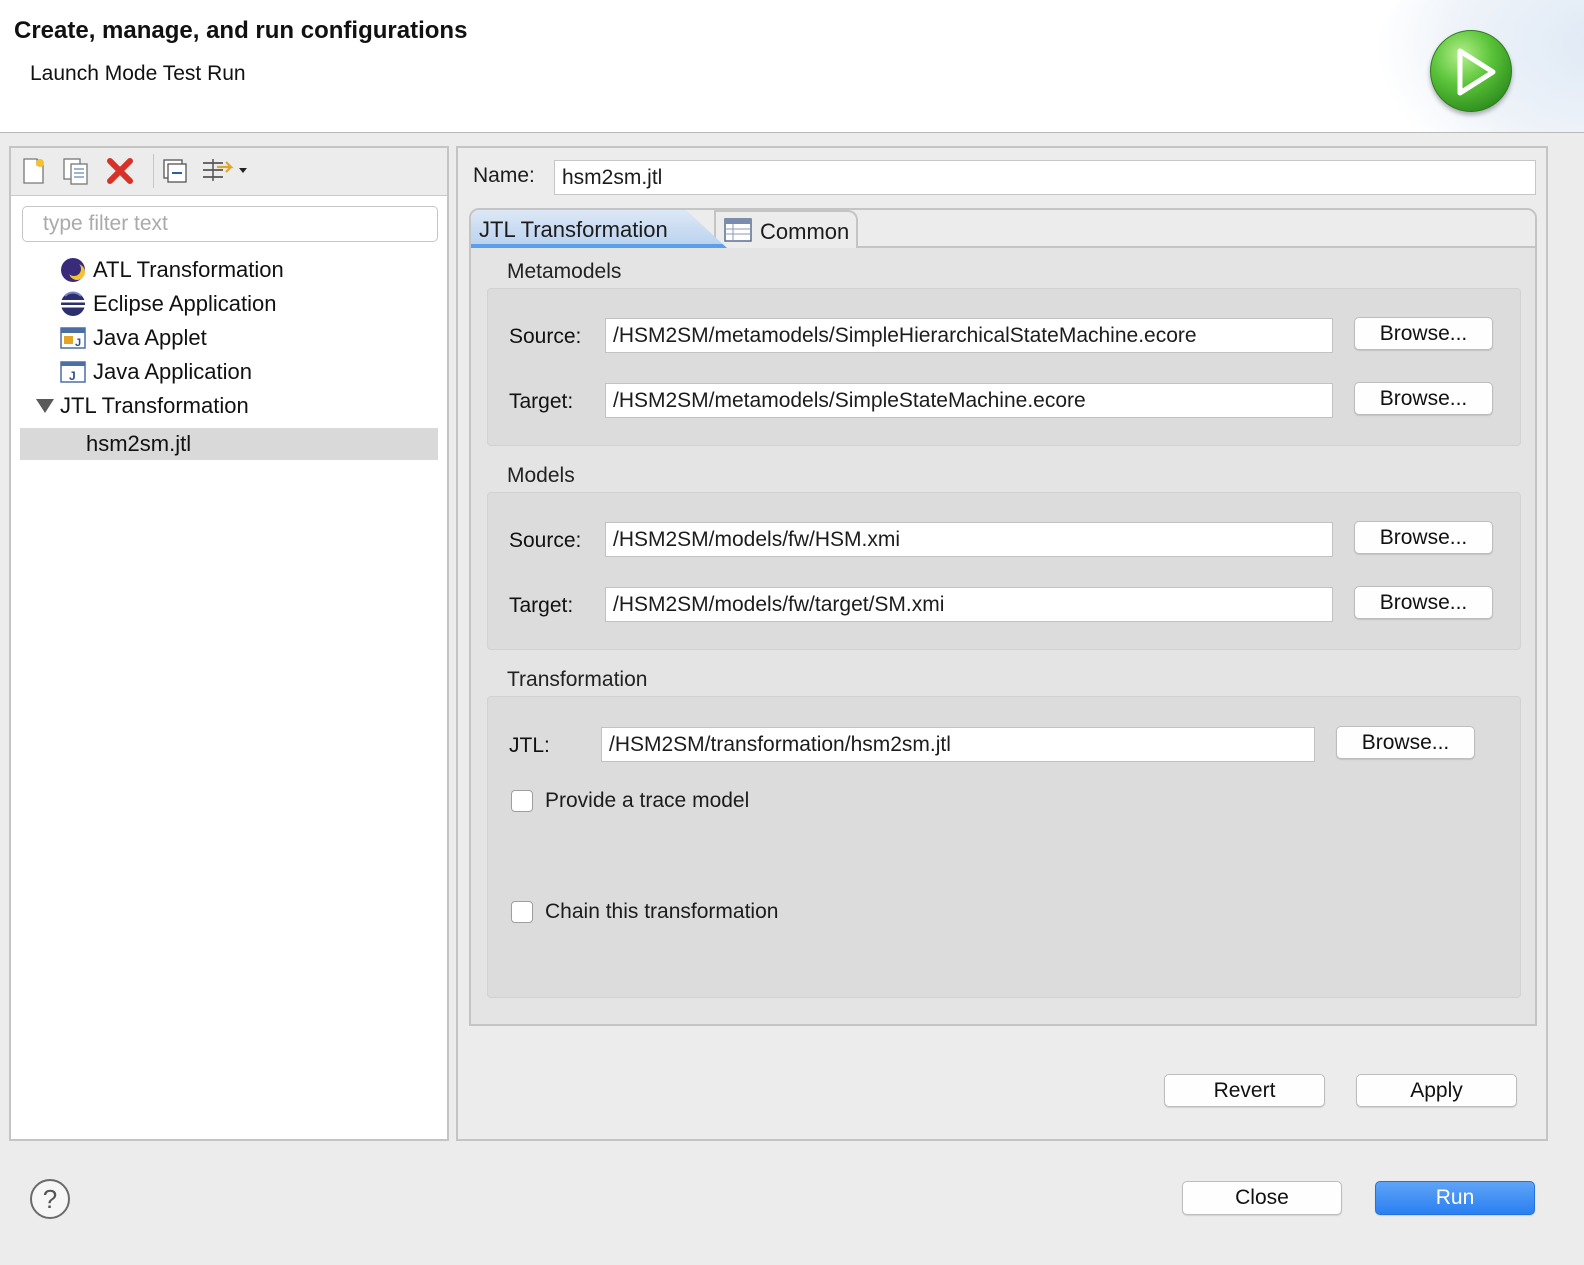 This screenshot has width=1584, height=1265. Describe the element at coordinates (1436, 1090) in the screenshot. I see `apply-button: Apply` at that location.